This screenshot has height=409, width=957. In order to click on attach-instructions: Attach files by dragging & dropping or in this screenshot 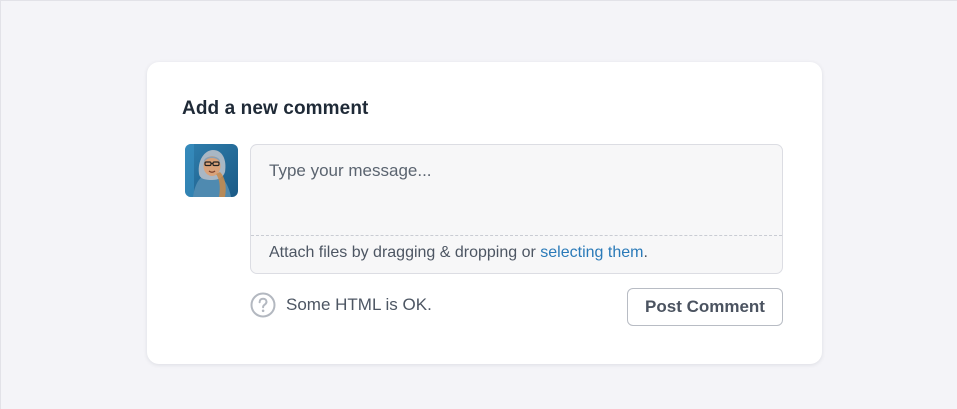, I will do `click(405, 252)`.